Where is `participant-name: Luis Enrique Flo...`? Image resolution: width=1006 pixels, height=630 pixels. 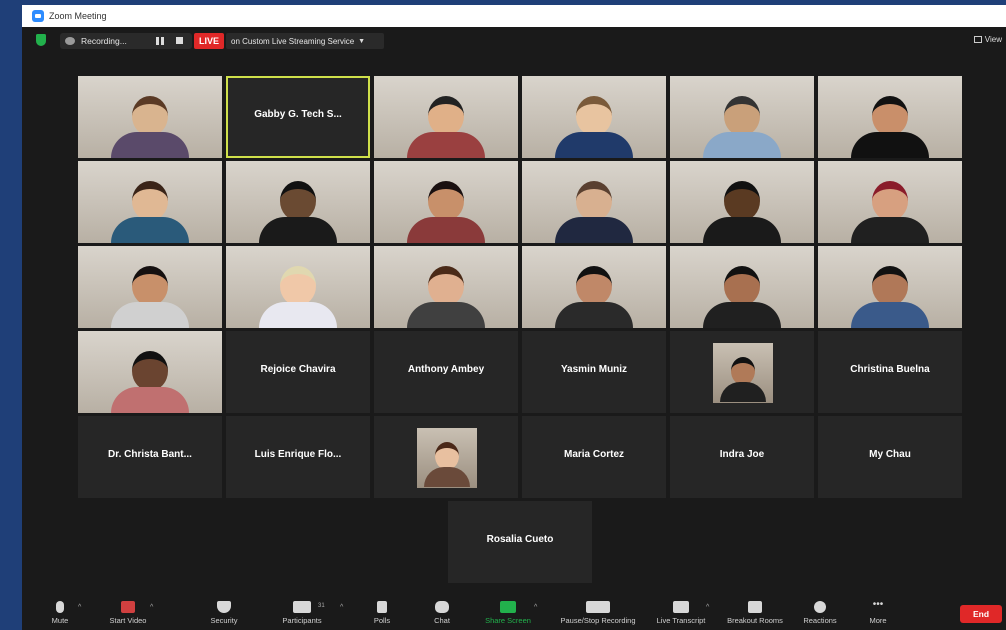 participant-name: Luis Enrique Flo... is located at coordinates (298, 454).